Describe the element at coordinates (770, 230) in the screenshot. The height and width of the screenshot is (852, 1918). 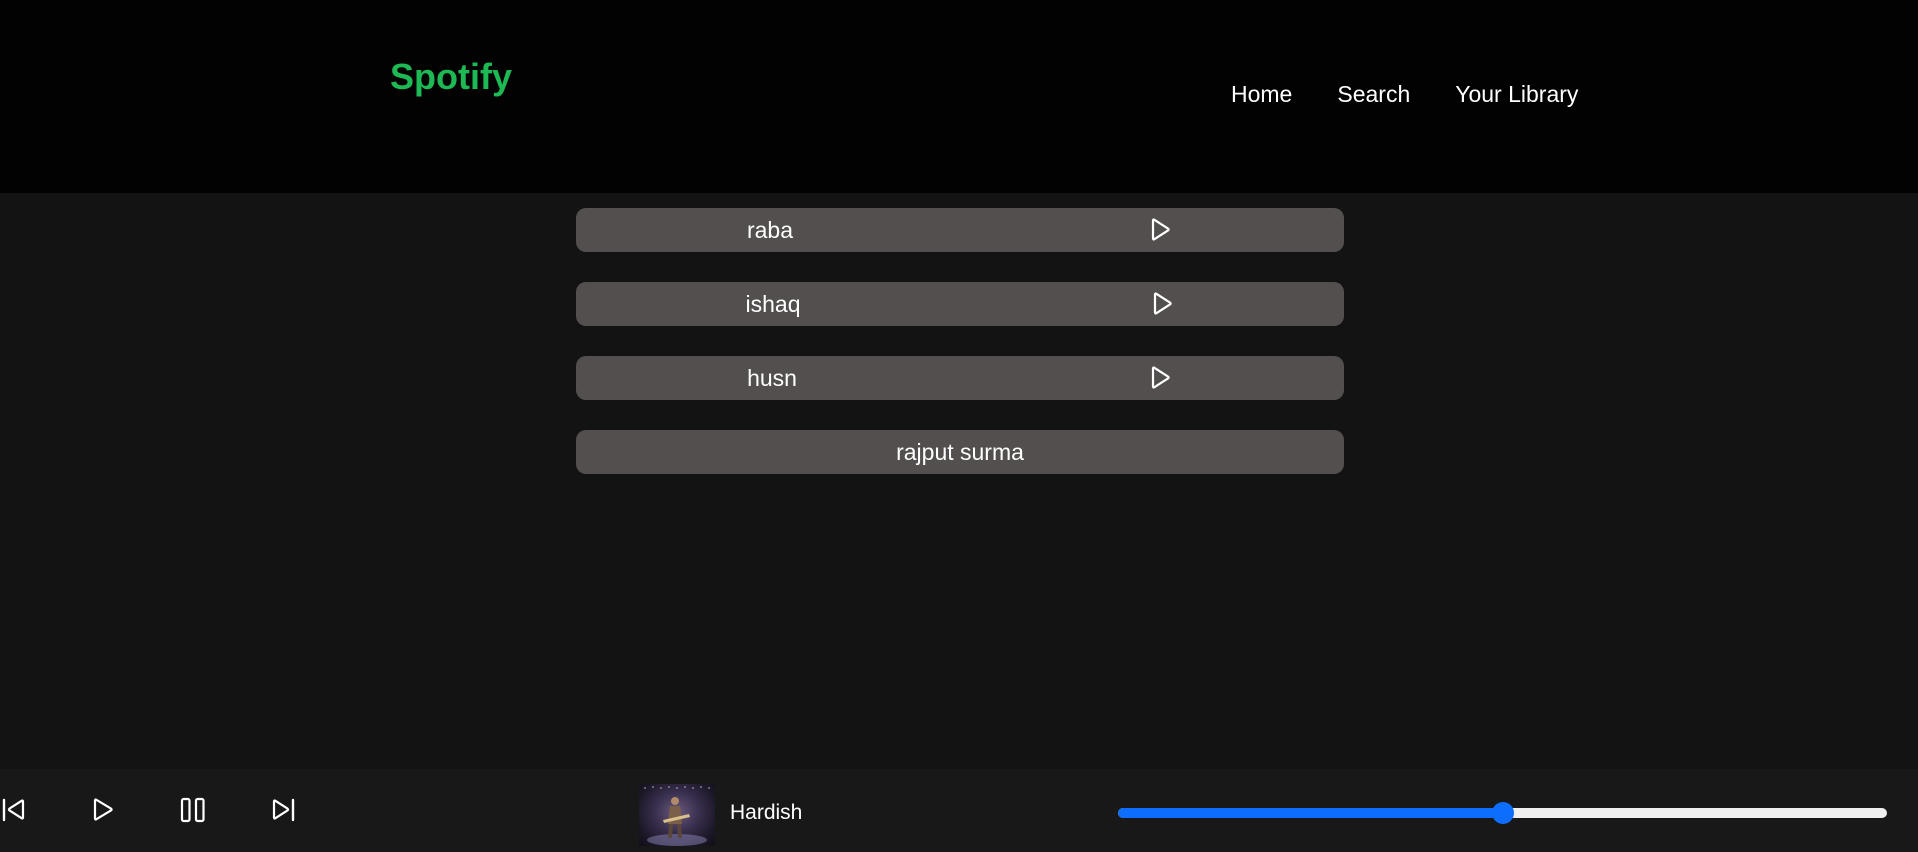
I see `song-title: raba` at that location.